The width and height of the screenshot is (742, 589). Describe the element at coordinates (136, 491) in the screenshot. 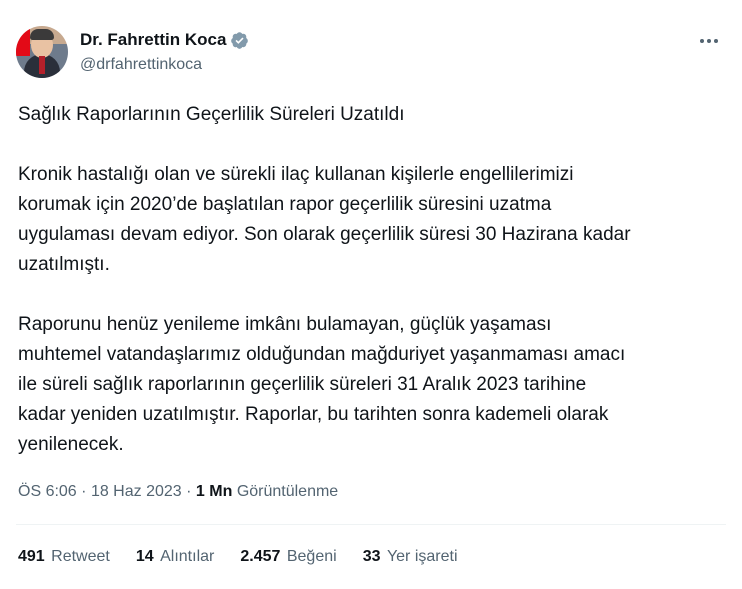

I see `tweet-date: 18 Haz 2023` at that location.